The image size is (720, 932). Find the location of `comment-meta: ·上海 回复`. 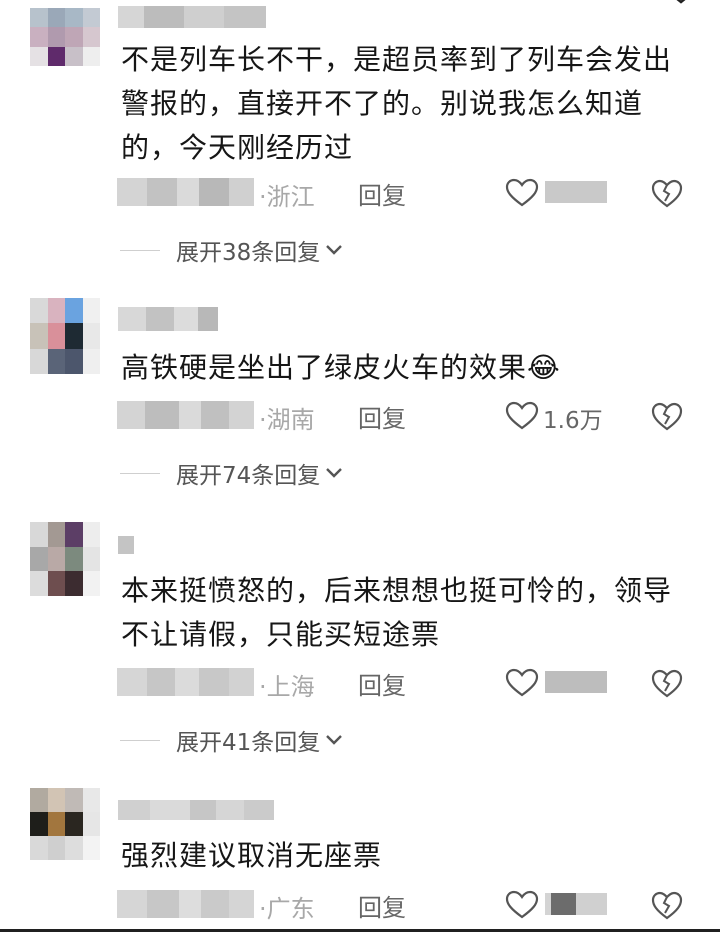

comment-meta: ·上海 回复 is located at coordinates (417, 683).